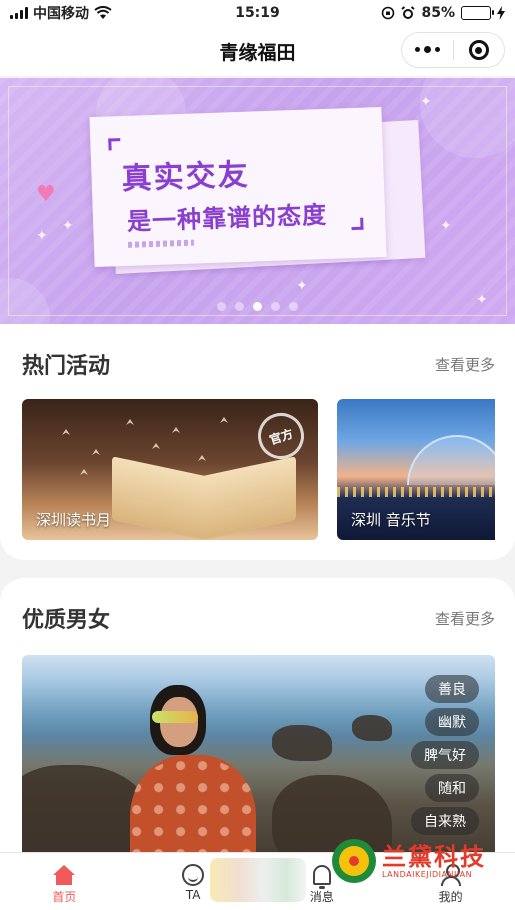 The height and width of the screenshot is (910, 515). Describe the element at coordinates (321, 877) in the screenshot. I see `bell-icon` at that location.